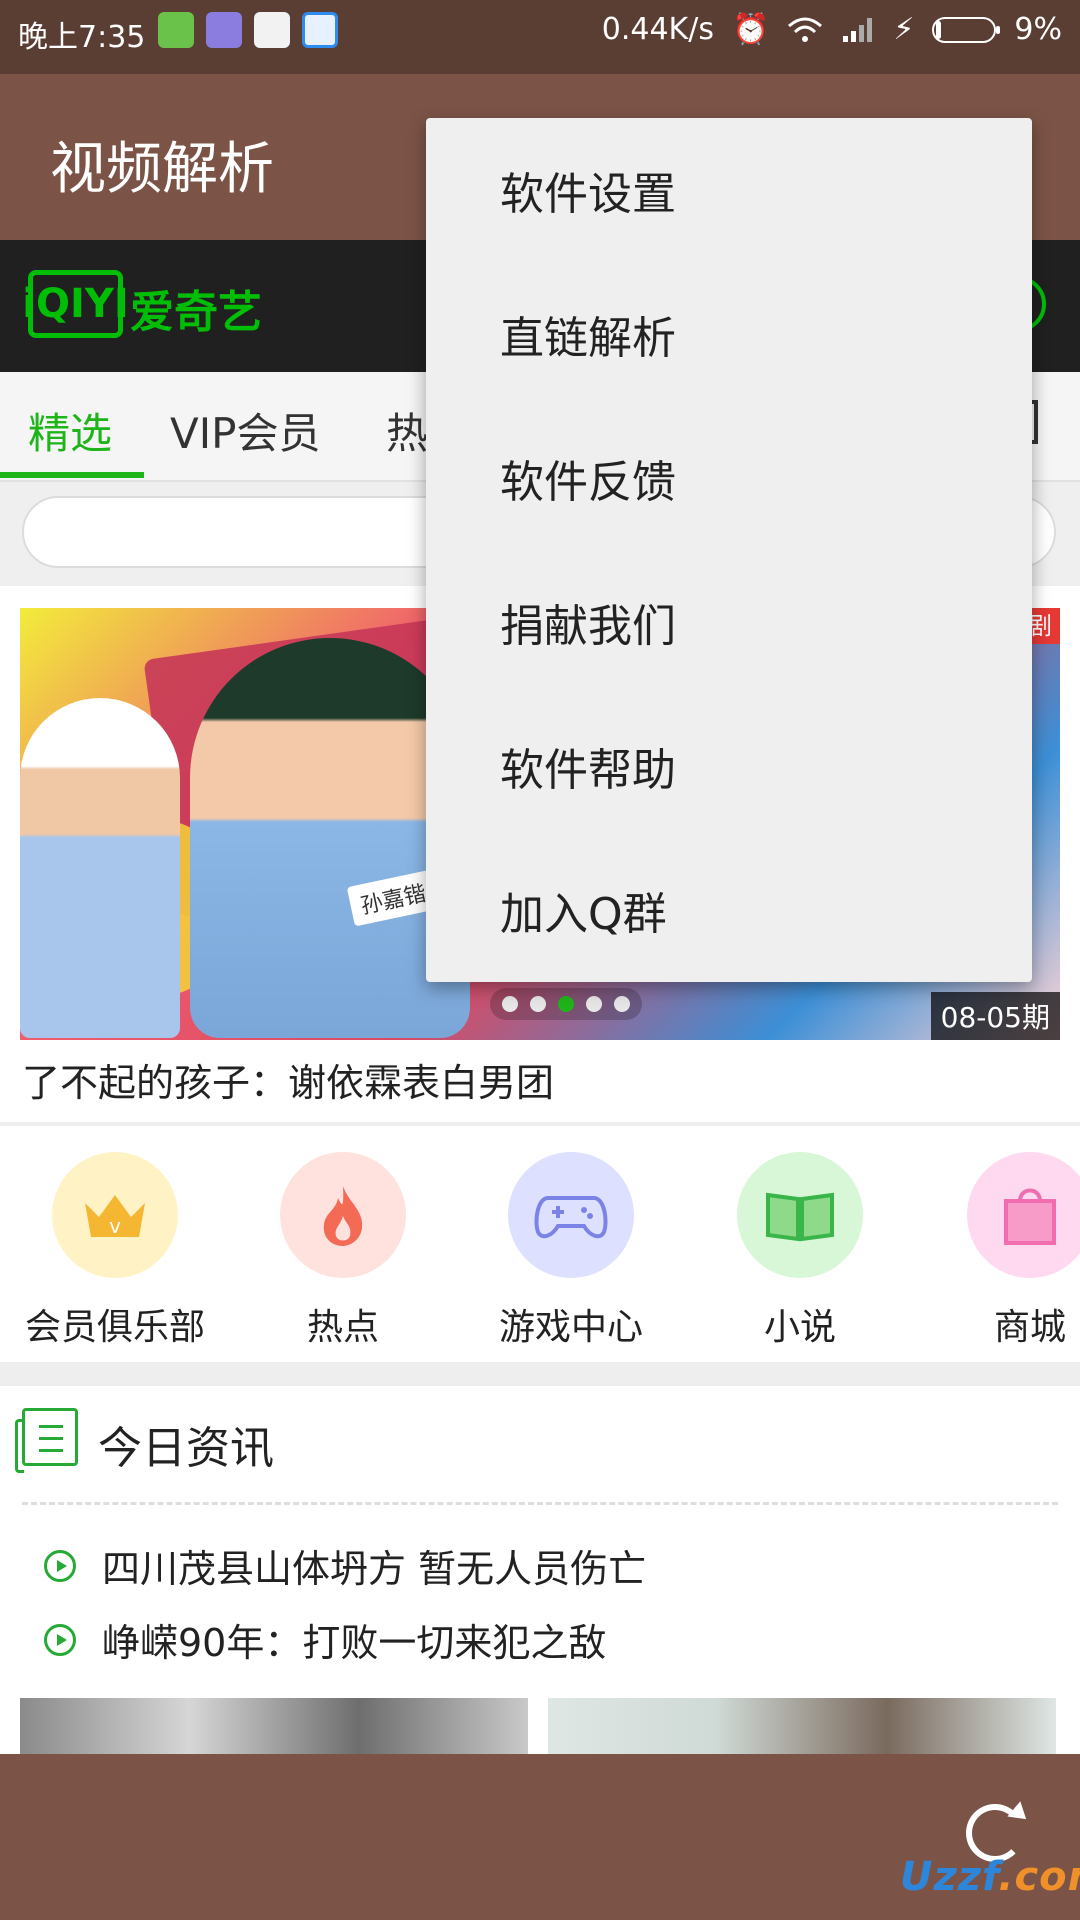 The width and height of the screenshot is (1080, 1920). I want to click on category-label: 小说, so click(799, 1327).